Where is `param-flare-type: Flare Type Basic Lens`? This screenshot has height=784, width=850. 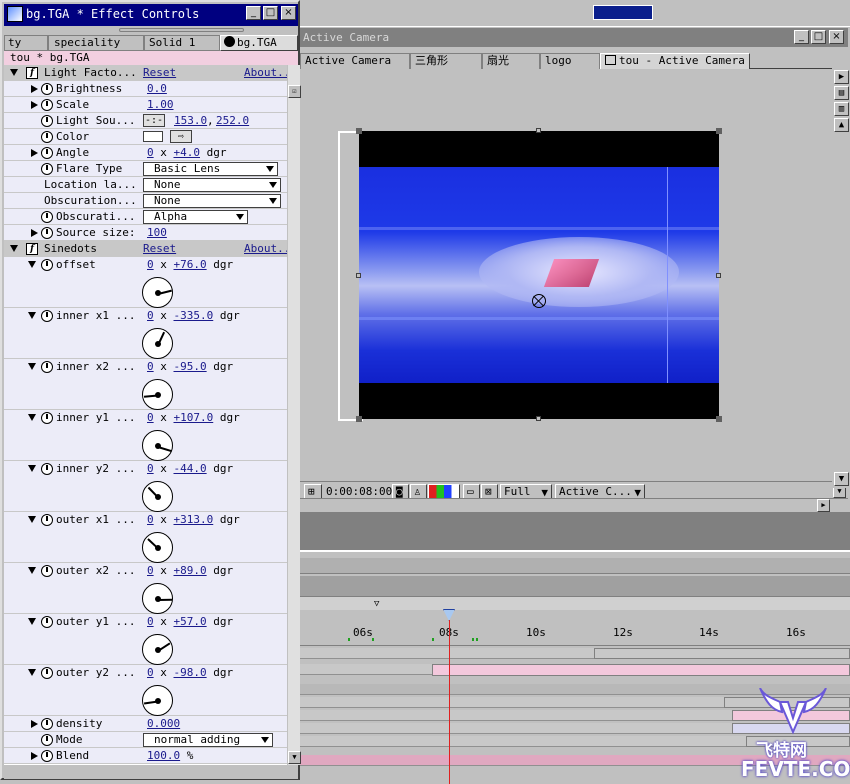
param-flare-type: Flare Type Basic Lens is located at coordinates (145, 169).